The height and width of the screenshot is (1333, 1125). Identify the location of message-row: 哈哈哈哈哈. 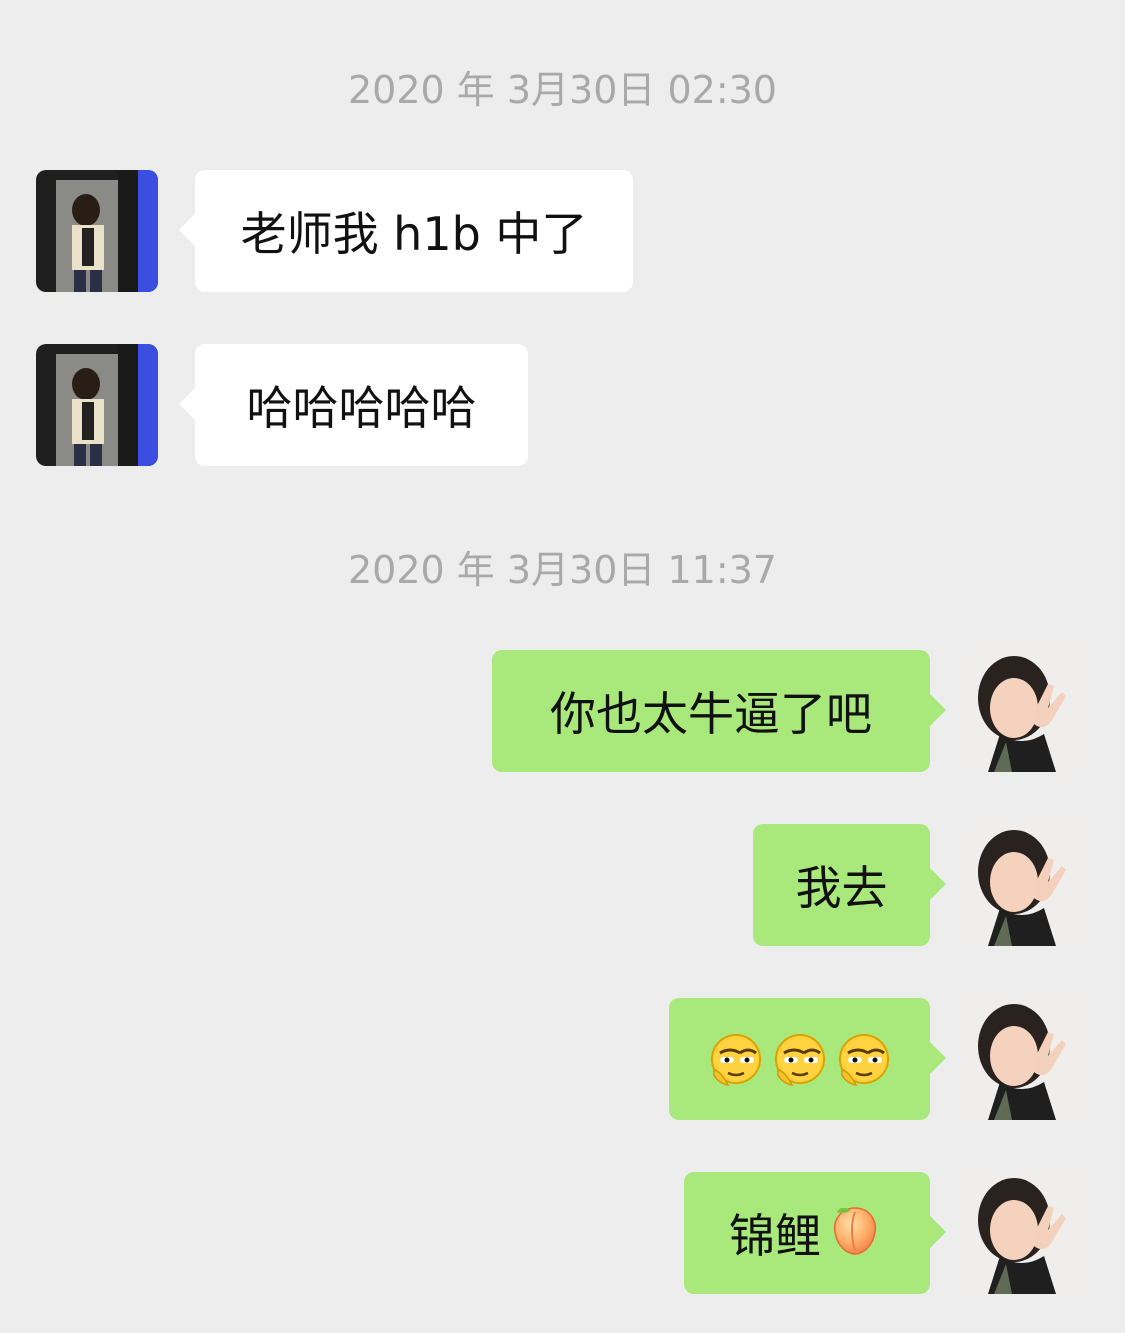
(562, 405).